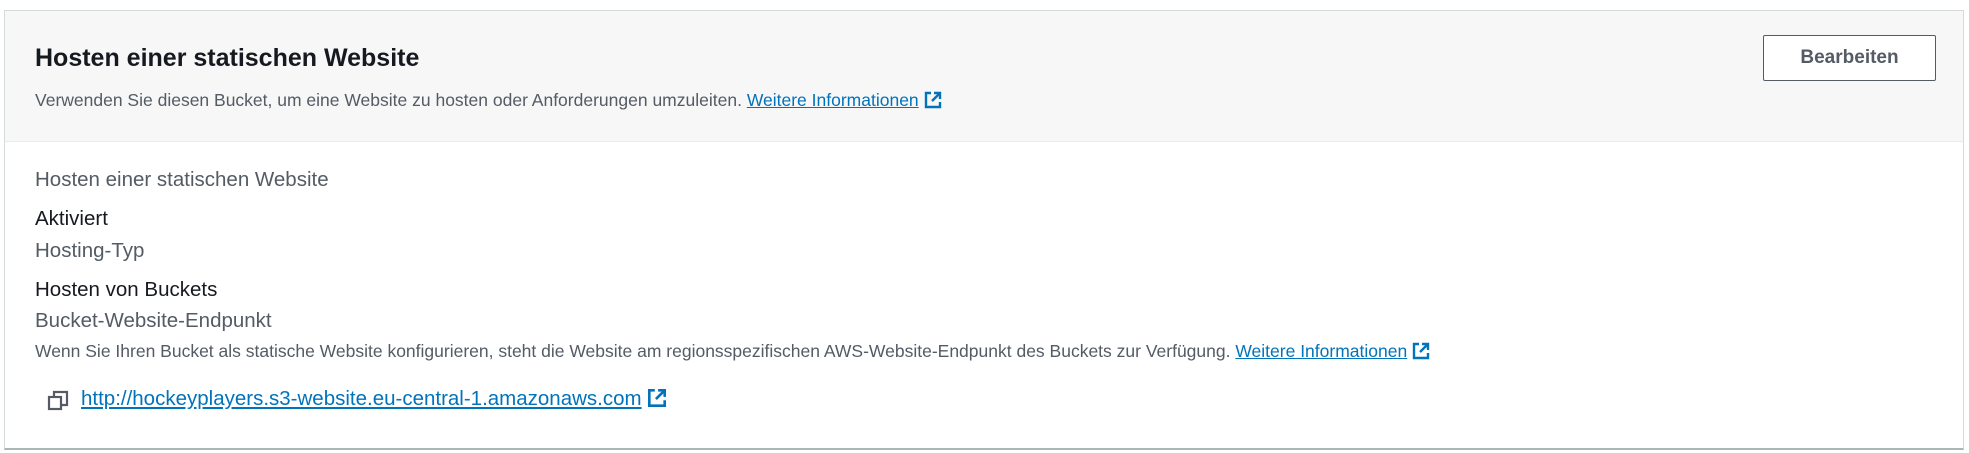 Image resolution: width=1969 pixels, height=453 pixels. I want to click on hosting-type-label: Hosting-Typ, so click(90, 250).